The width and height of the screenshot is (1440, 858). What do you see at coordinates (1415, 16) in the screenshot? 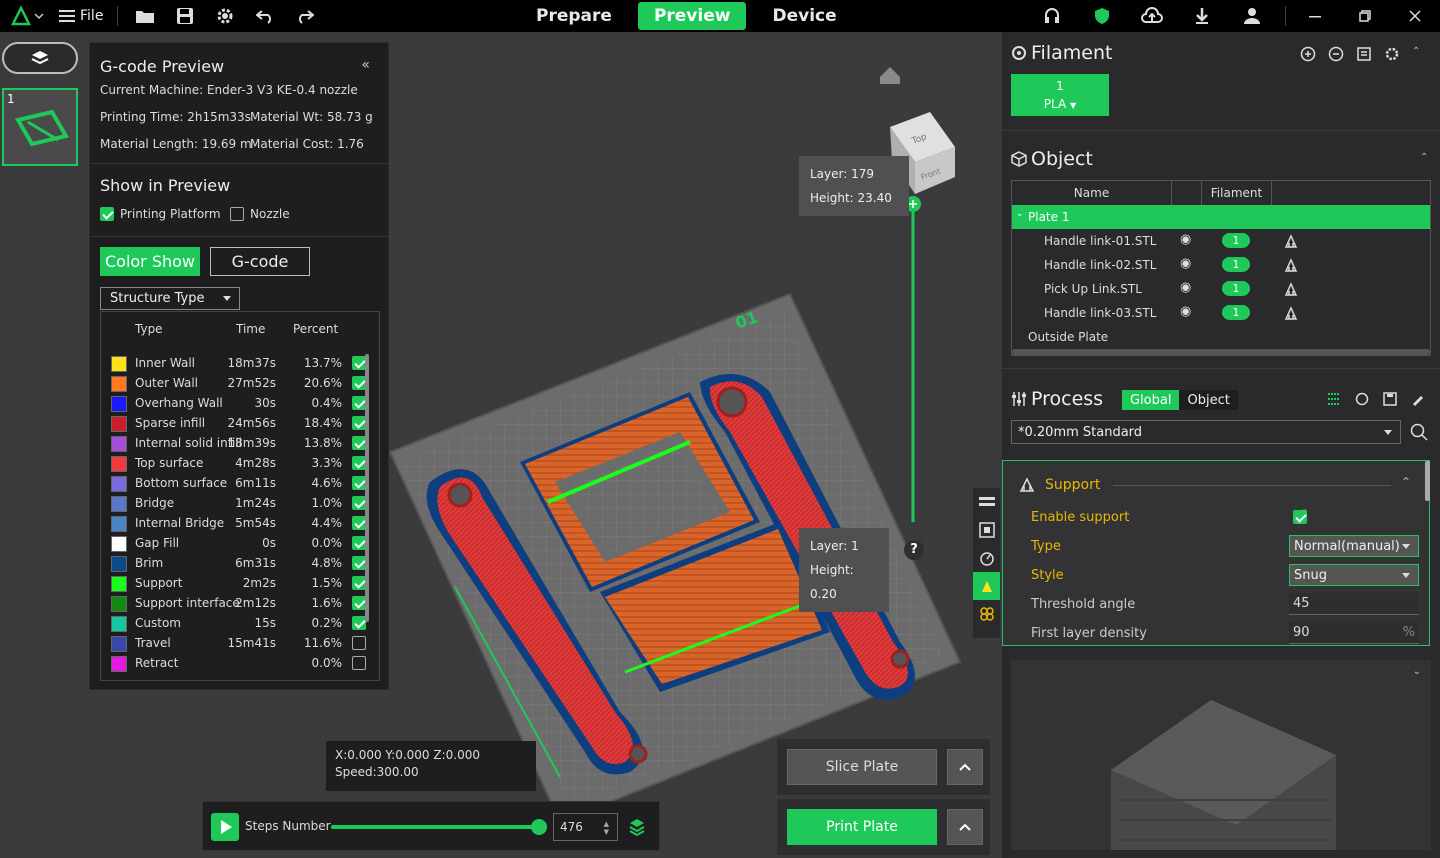
I see `close-icon` at bounding box center [1415, 16].